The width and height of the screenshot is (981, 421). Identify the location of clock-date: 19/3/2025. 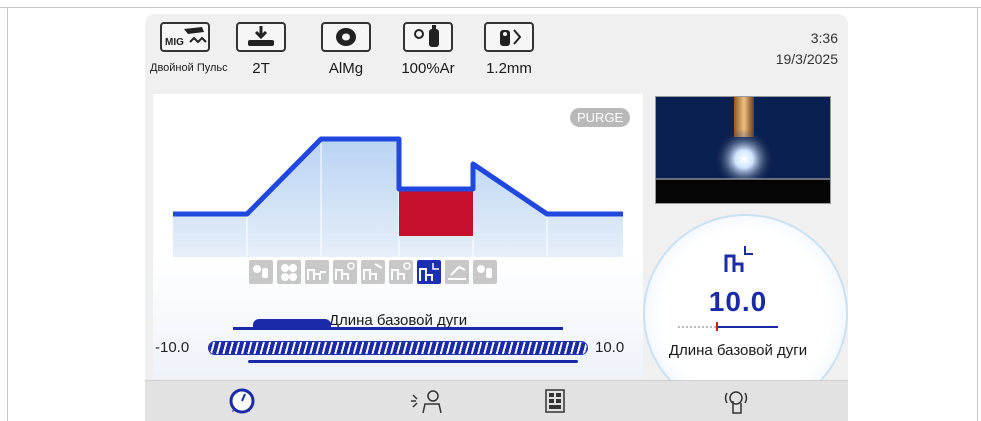
(806, 59).